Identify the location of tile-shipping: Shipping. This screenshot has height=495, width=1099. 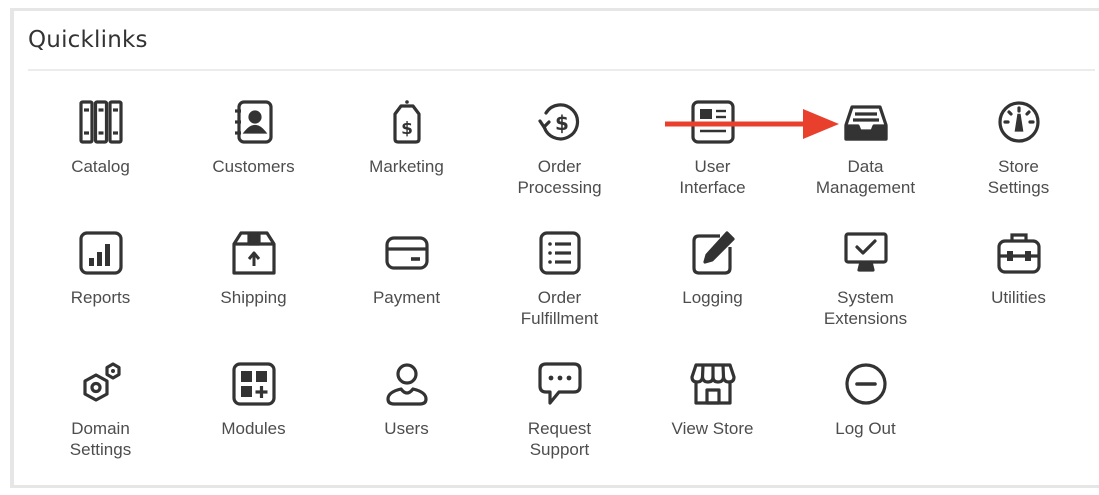
(253, 286).